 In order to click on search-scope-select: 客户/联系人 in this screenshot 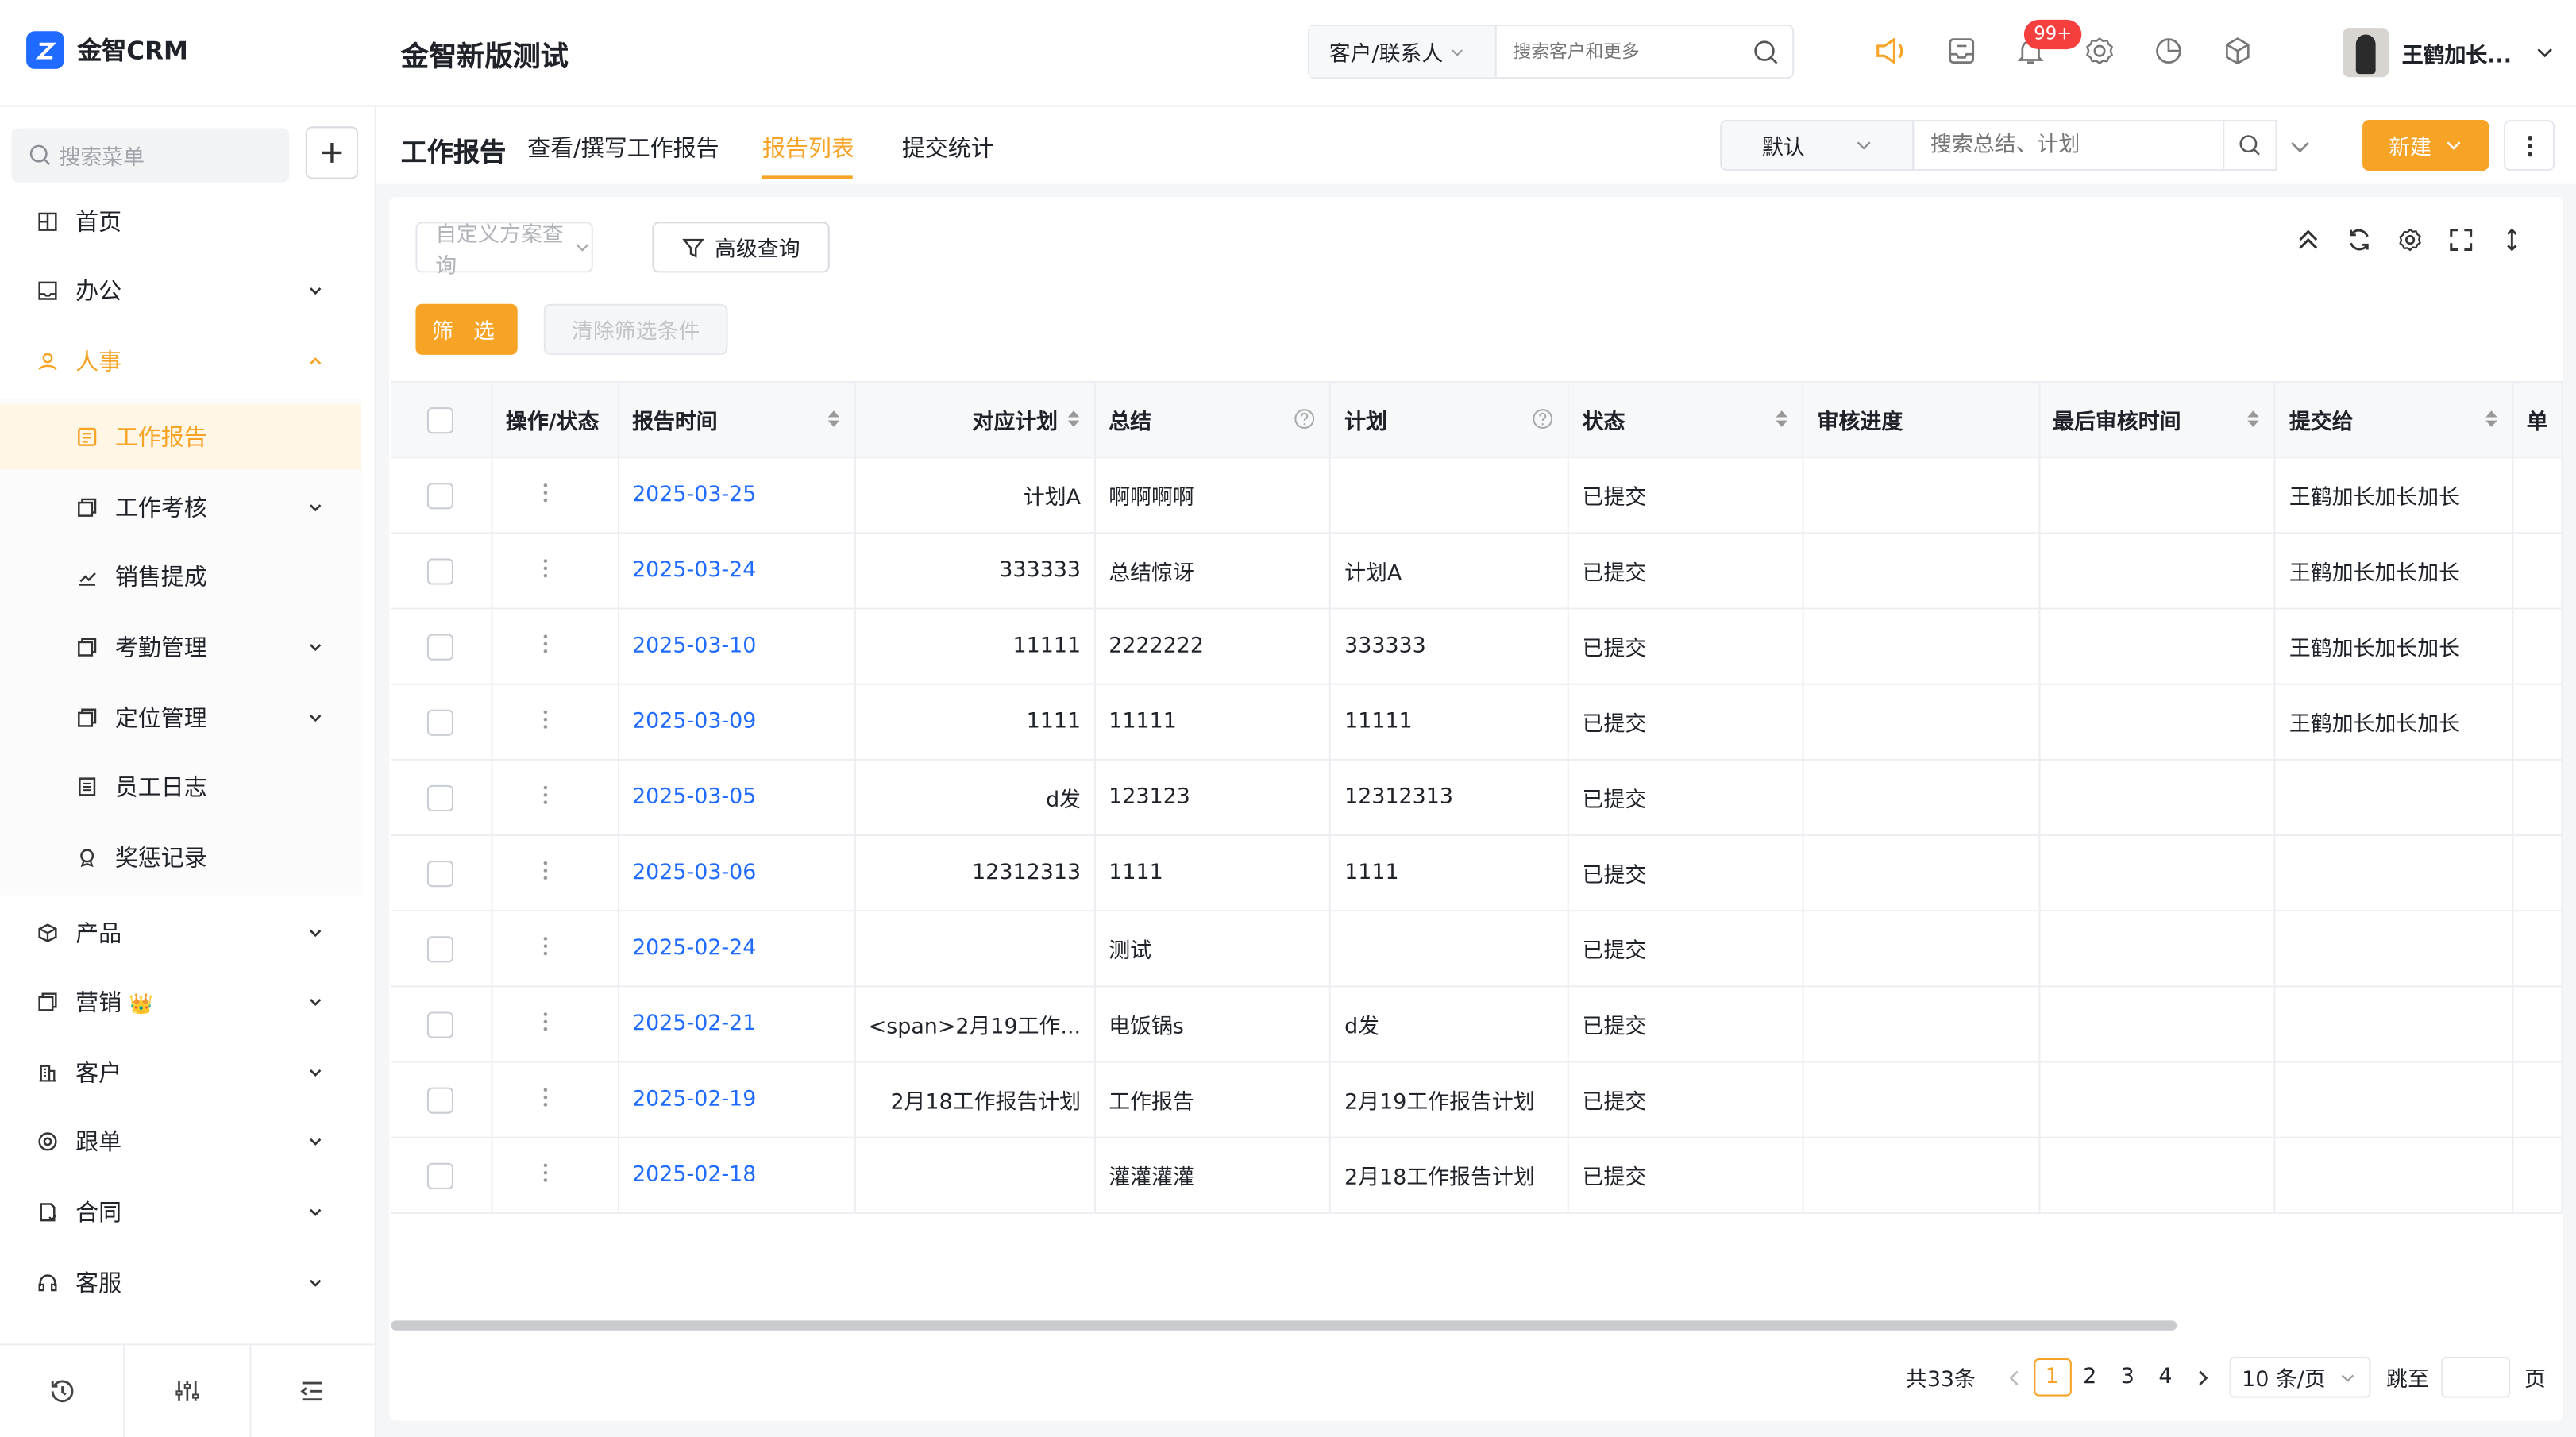, I will do `click(1403, 52)`.